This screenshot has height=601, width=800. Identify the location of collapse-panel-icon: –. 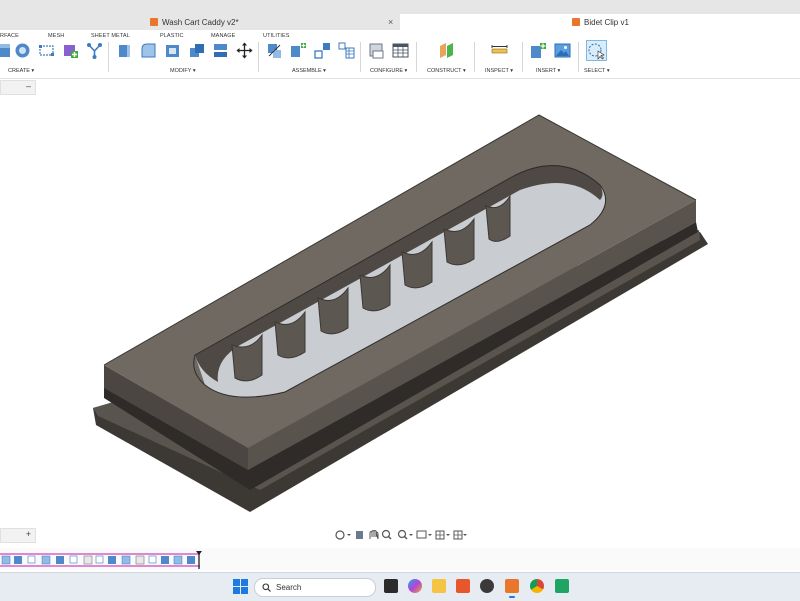
(28, 86).